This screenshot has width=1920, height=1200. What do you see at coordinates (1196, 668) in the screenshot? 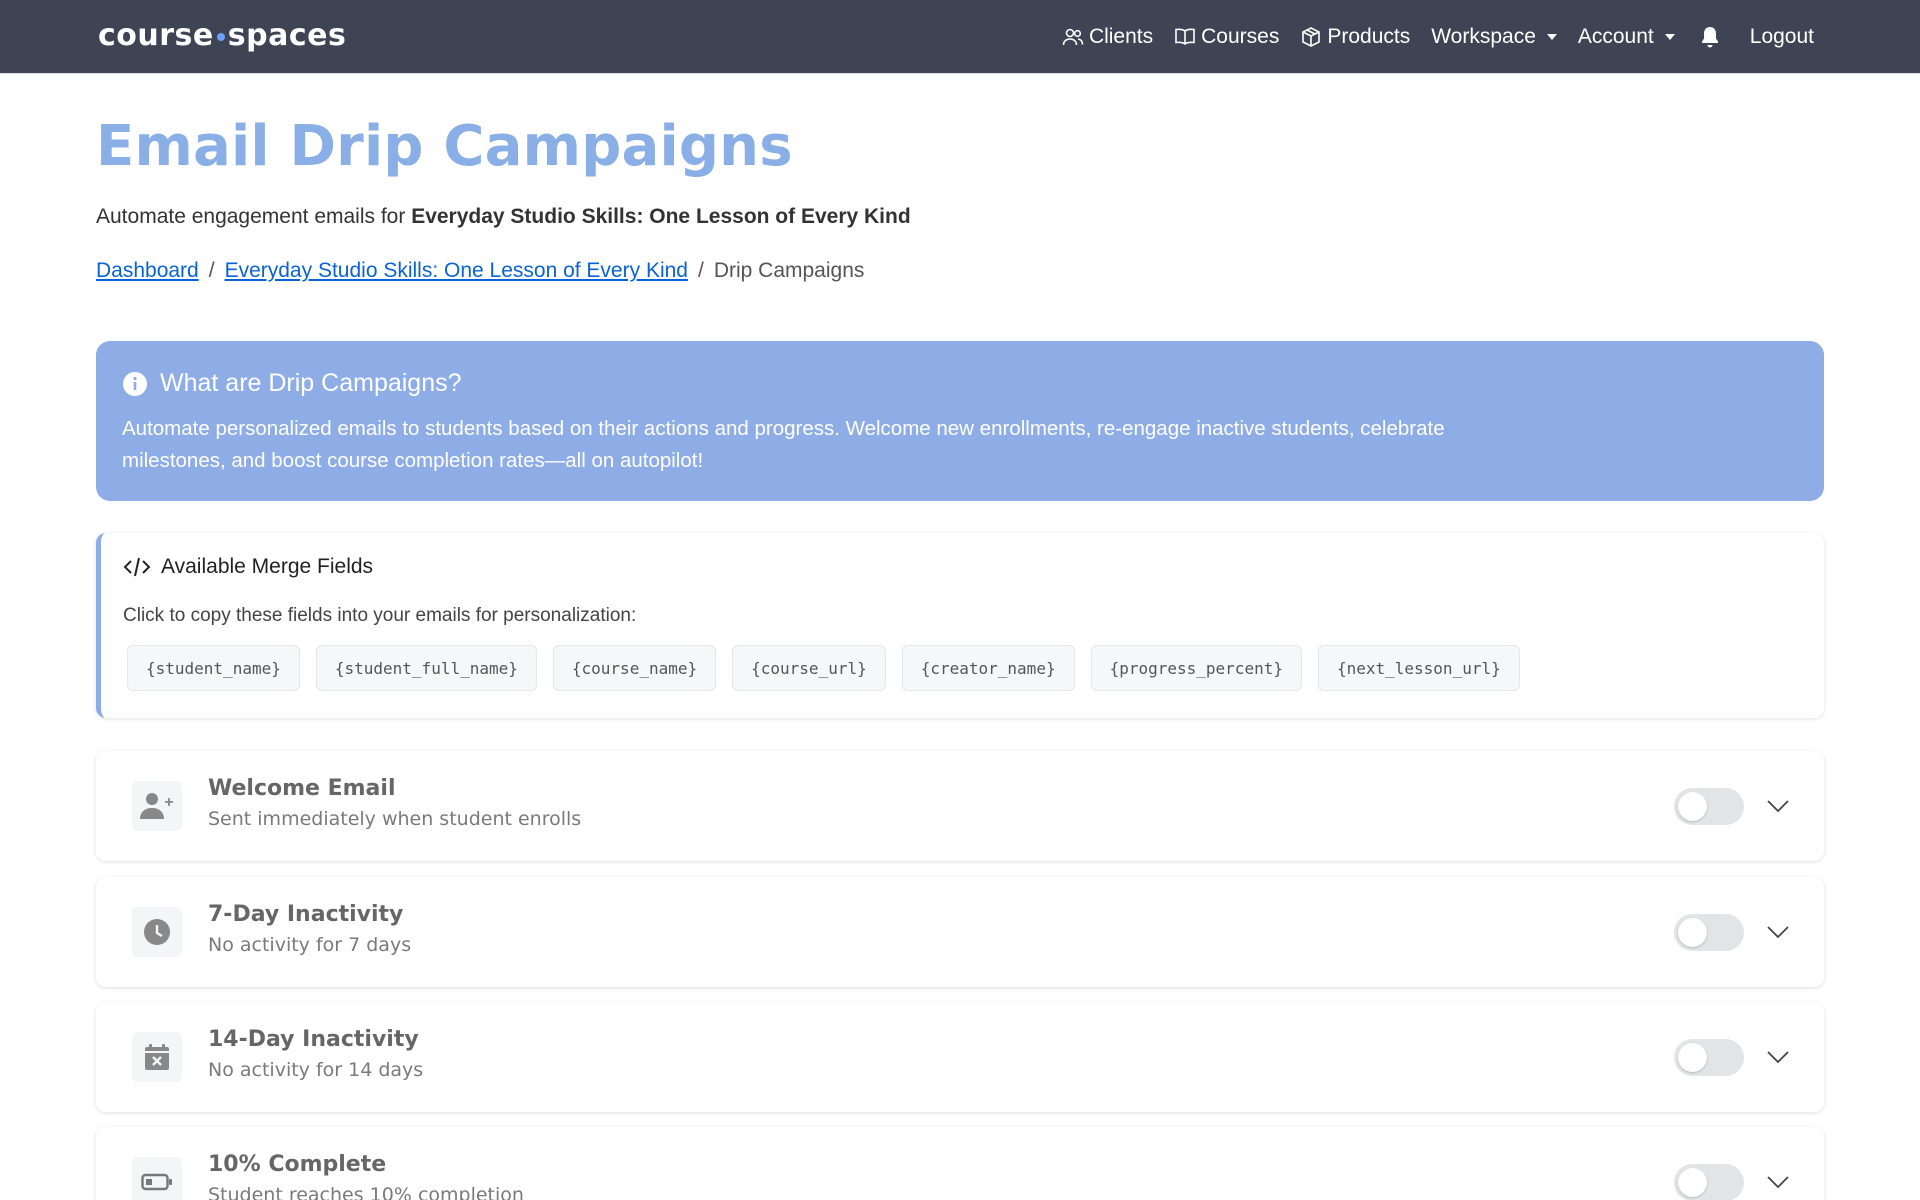
I see `merge-field-chip: {progress_percent}` at bounding box center [1196, 668].